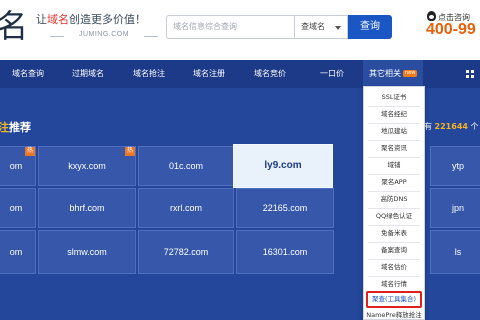  I want to click on dropdown-item-shop: 域铺, so click(394, 165).